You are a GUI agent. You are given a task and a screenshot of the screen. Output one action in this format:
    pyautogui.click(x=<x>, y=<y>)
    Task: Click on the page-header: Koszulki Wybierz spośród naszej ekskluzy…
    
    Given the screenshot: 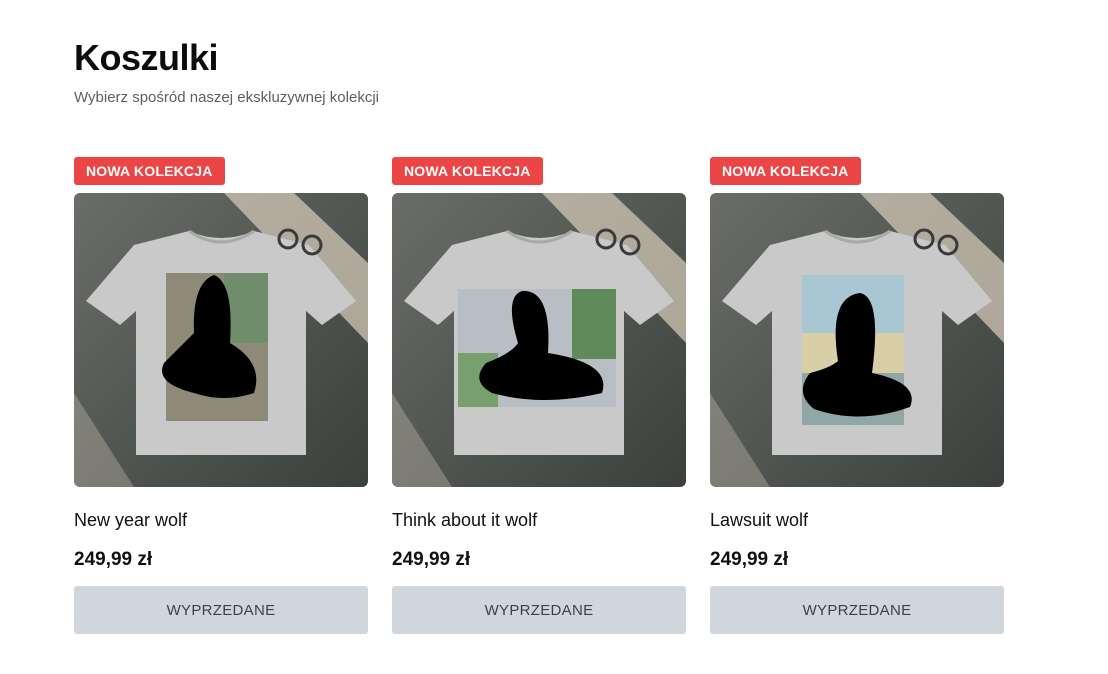 What is the action you would take?
    pyautogui.click(x=226, y=72)
    